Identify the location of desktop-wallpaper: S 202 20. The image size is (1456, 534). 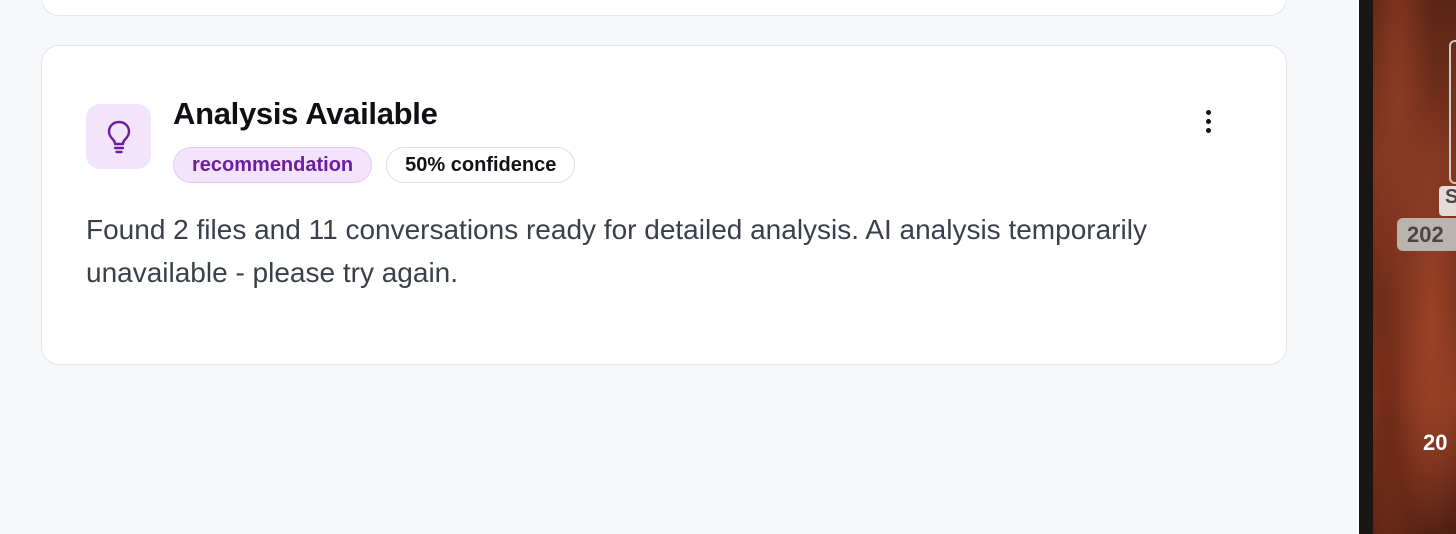
(1414, 267).